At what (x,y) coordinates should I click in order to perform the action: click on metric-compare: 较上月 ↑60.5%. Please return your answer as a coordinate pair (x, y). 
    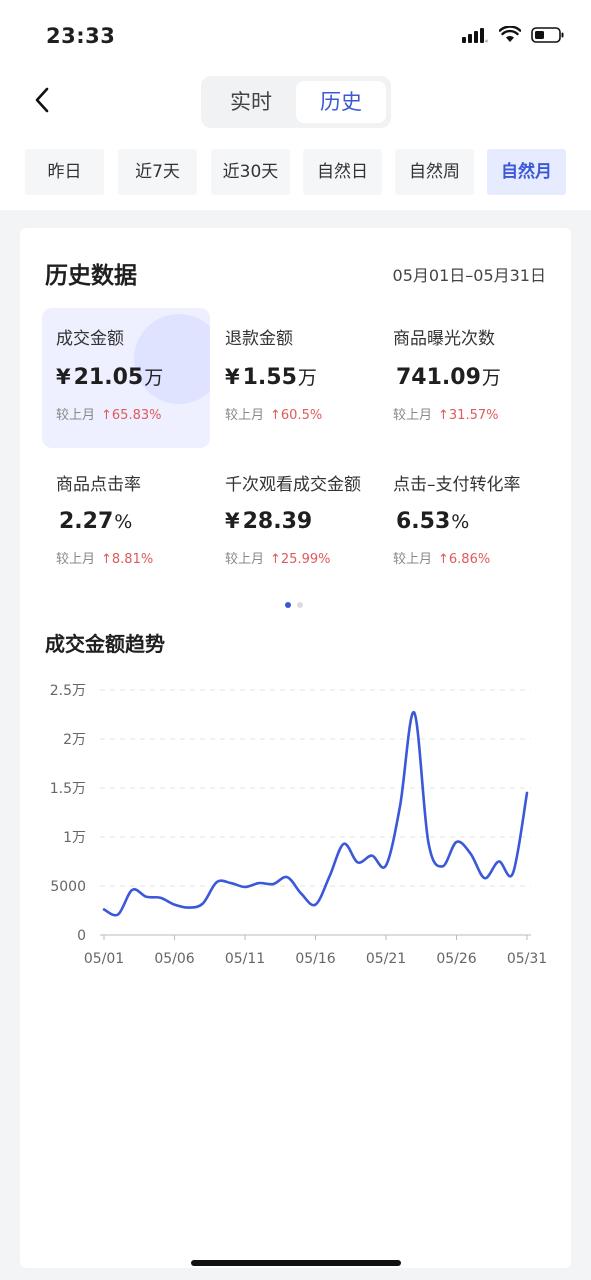
    Looking at the image, I should click on (305, 413).